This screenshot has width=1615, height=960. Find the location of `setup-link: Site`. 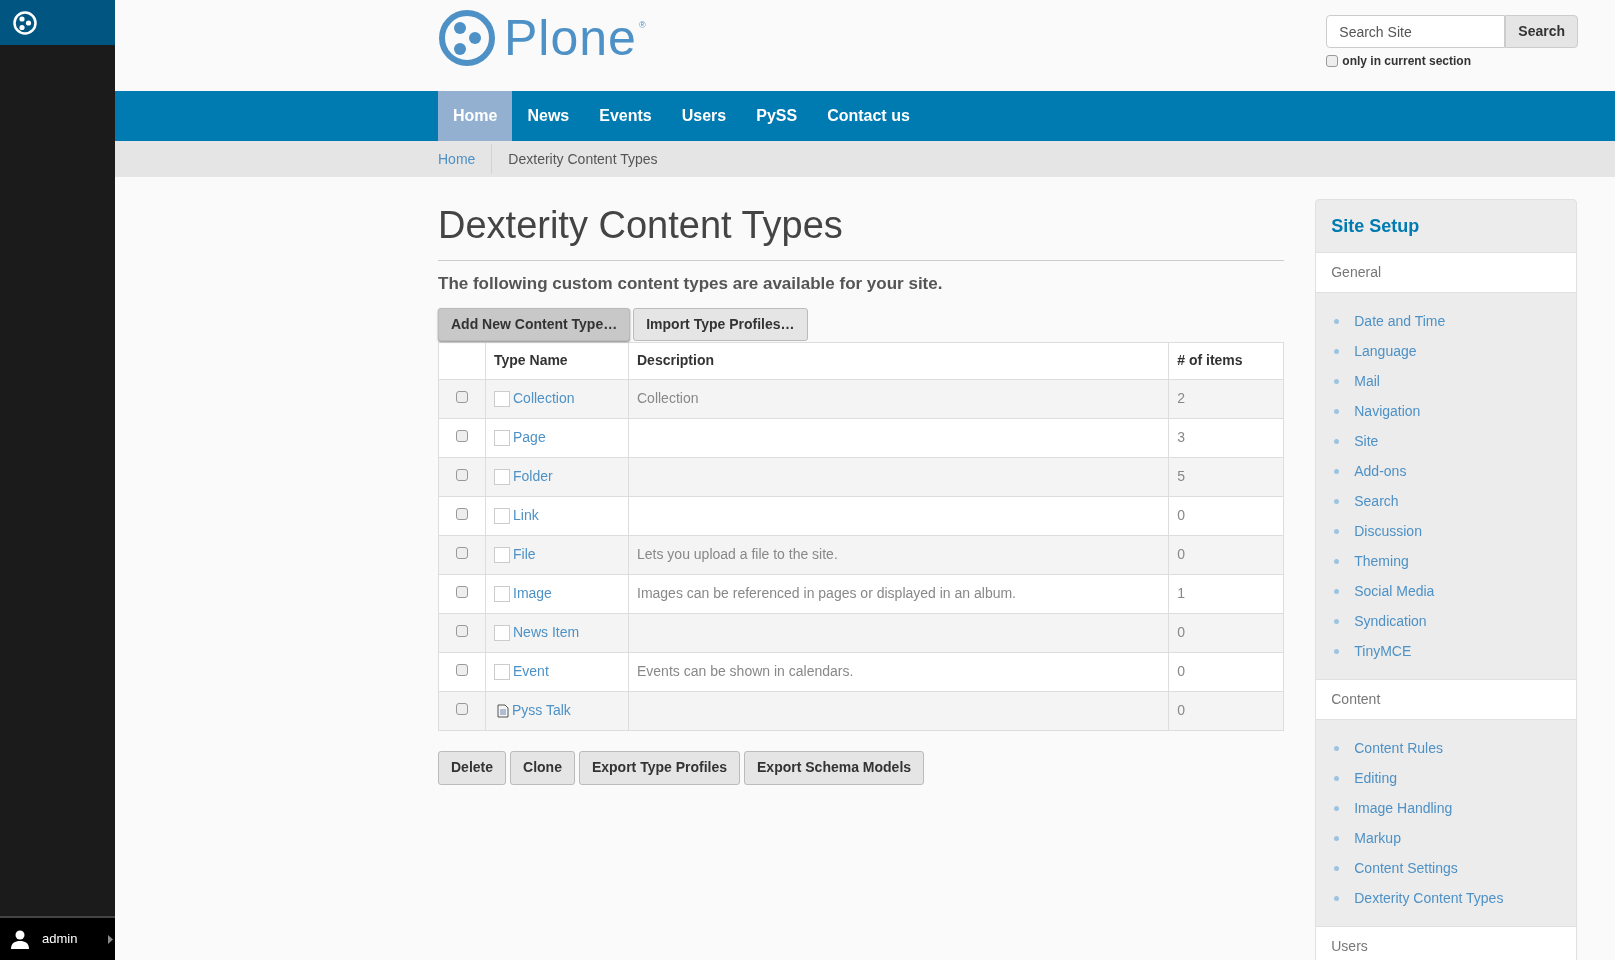

setup-link: Site is located at coordinates (1366, 441).